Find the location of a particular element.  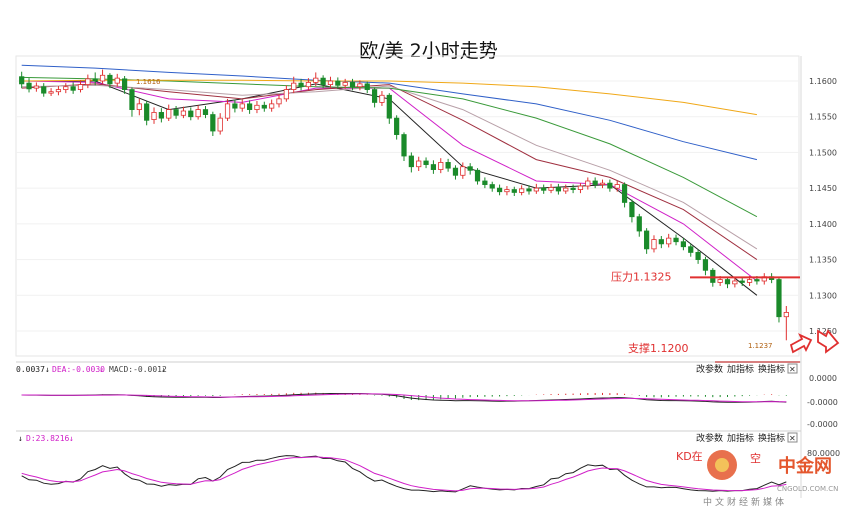

resistance-label: 压力1.1325 is located at coordinates (641, 276).